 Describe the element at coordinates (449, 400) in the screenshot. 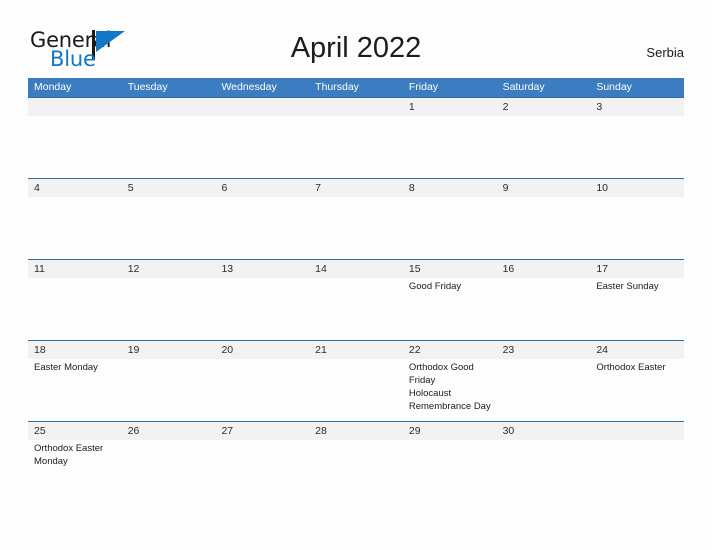

I see `holiday-event: Holocaust Remembrance Day` at that location.